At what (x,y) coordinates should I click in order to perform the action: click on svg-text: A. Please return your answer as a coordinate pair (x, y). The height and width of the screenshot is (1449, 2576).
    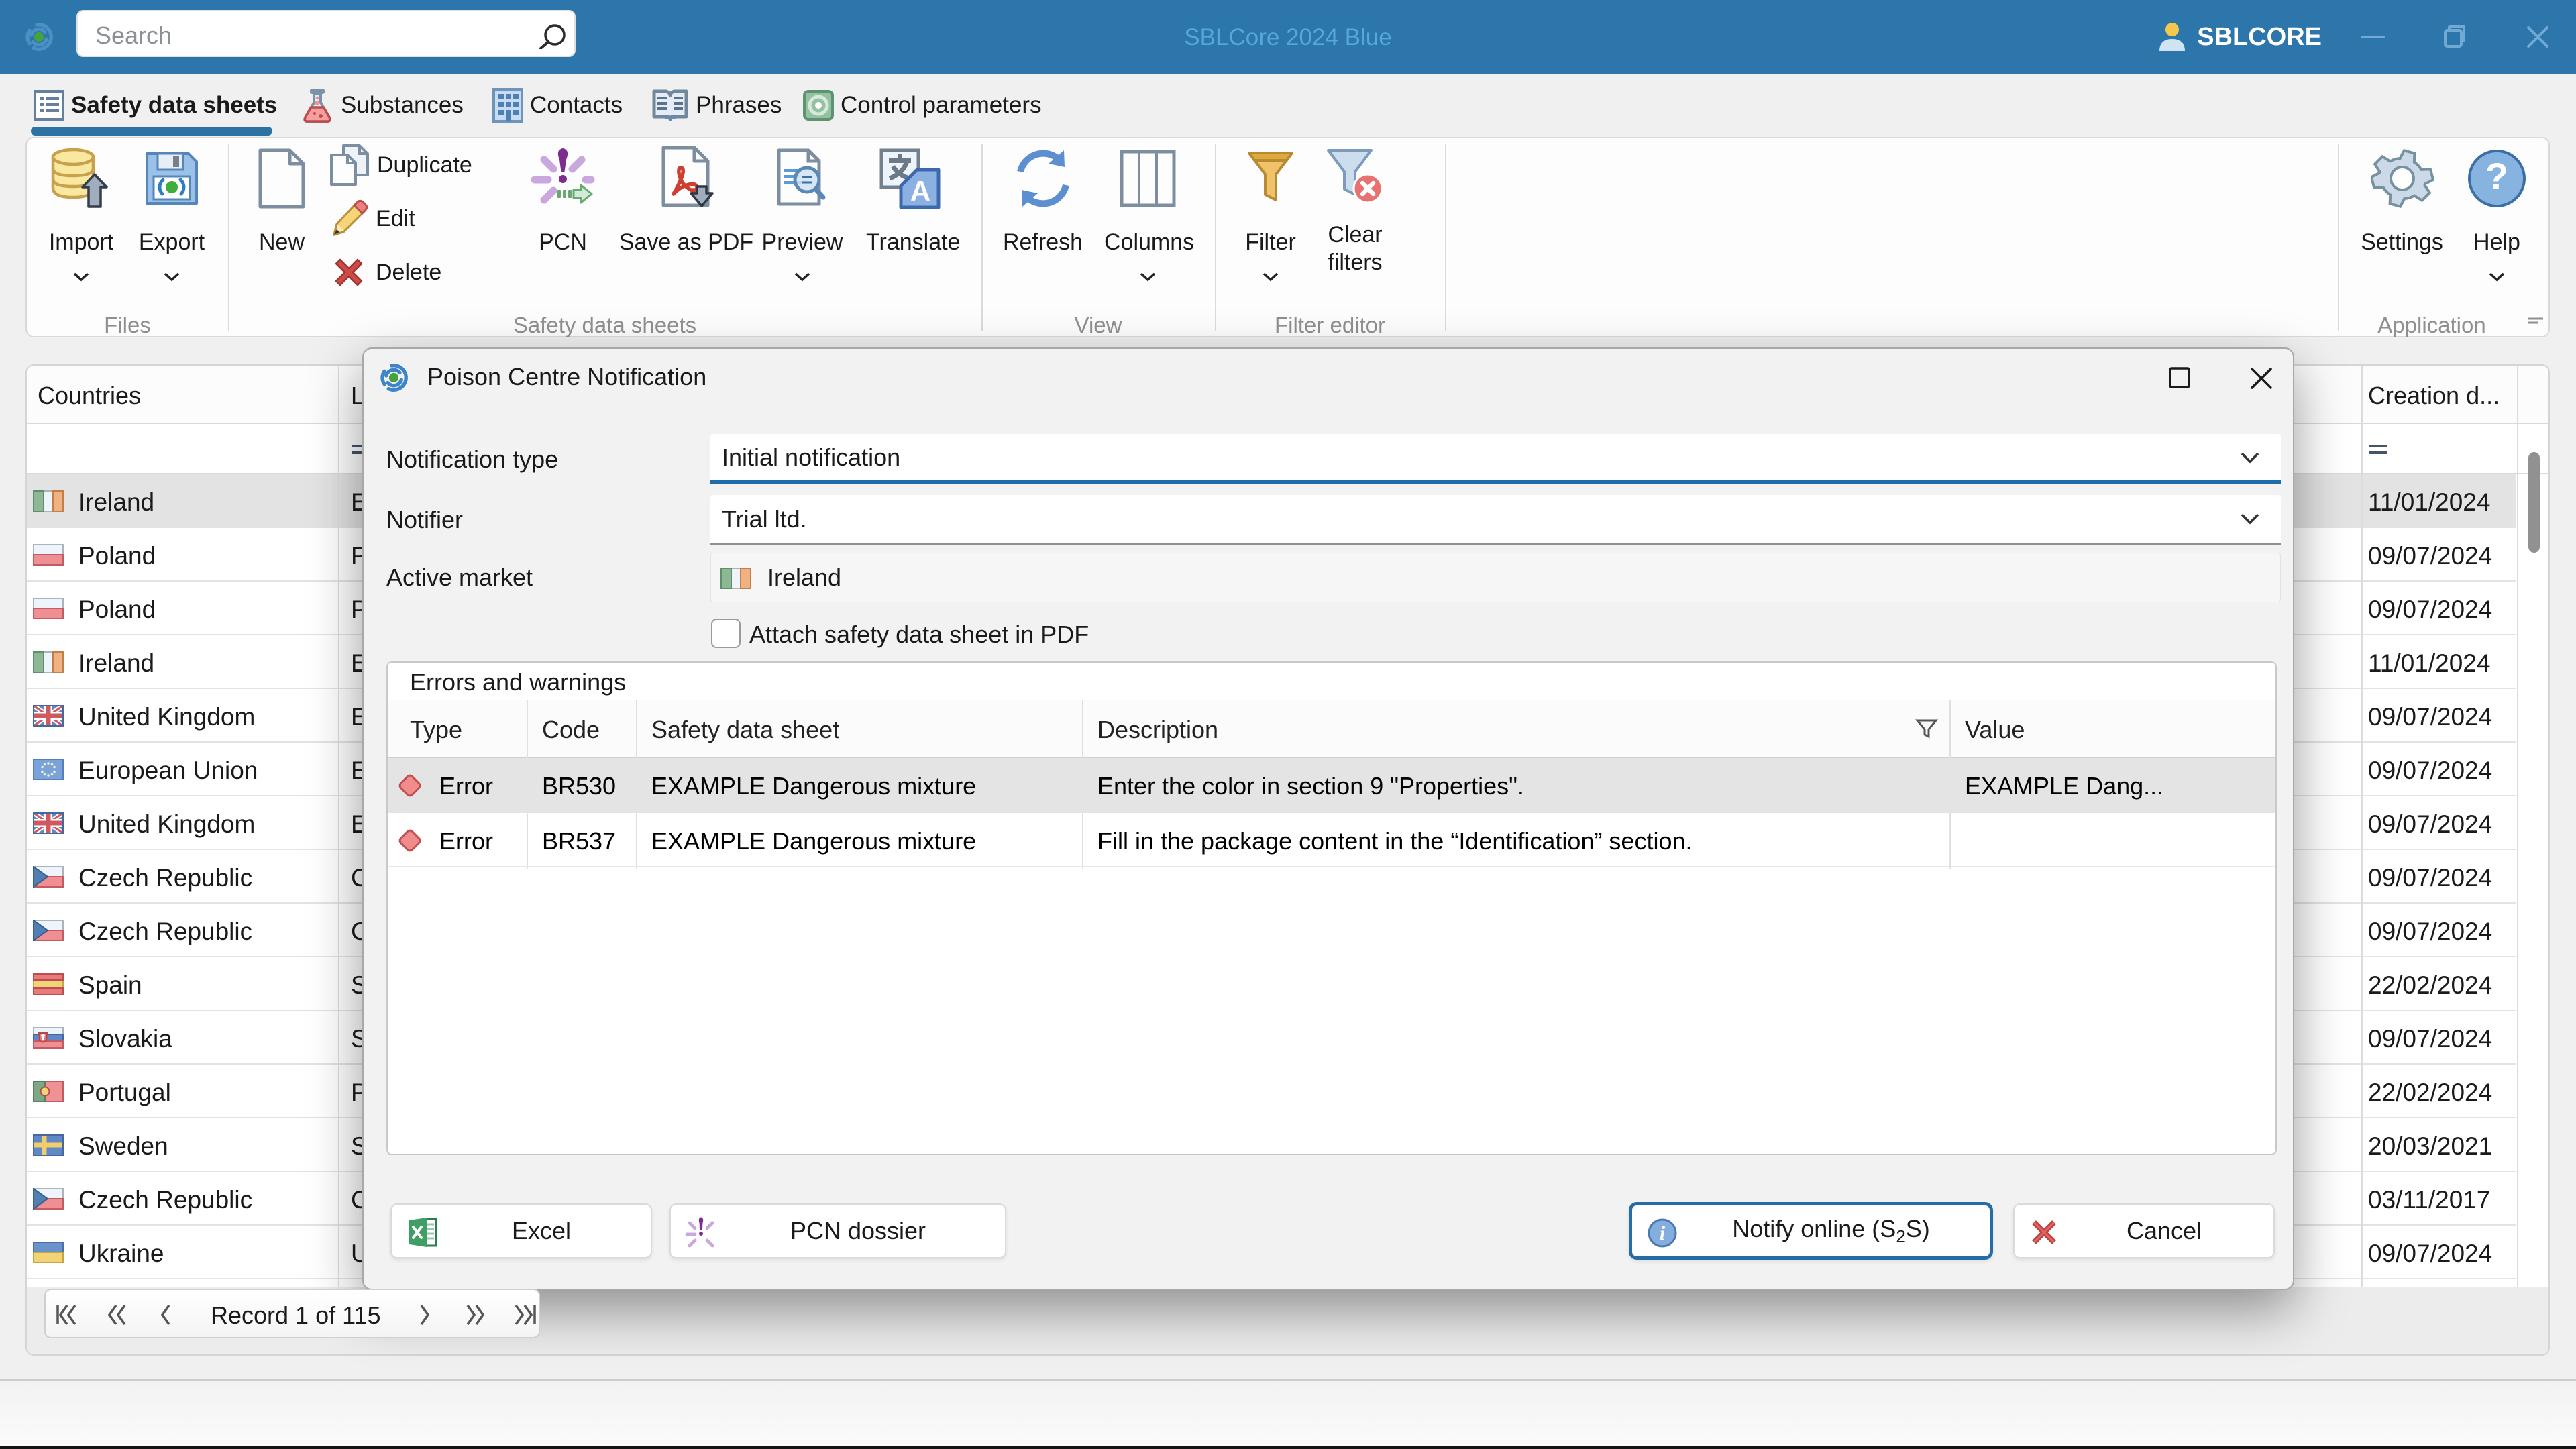
    Looking at the image, I should click on (920, 191).